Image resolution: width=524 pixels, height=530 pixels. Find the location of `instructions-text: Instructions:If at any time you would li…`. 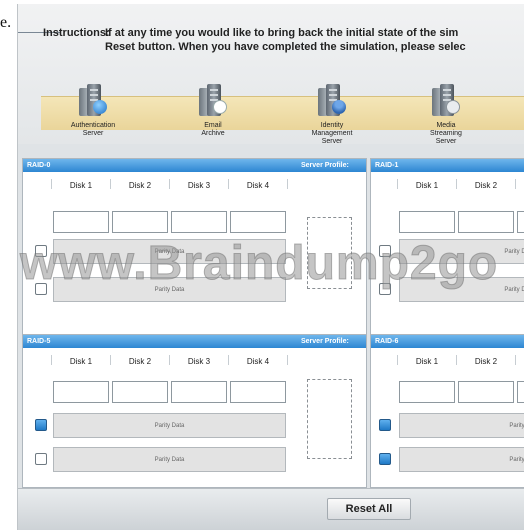

instructions-text: Instructions:If at any time you would li… is located at coordinates (283, 40).